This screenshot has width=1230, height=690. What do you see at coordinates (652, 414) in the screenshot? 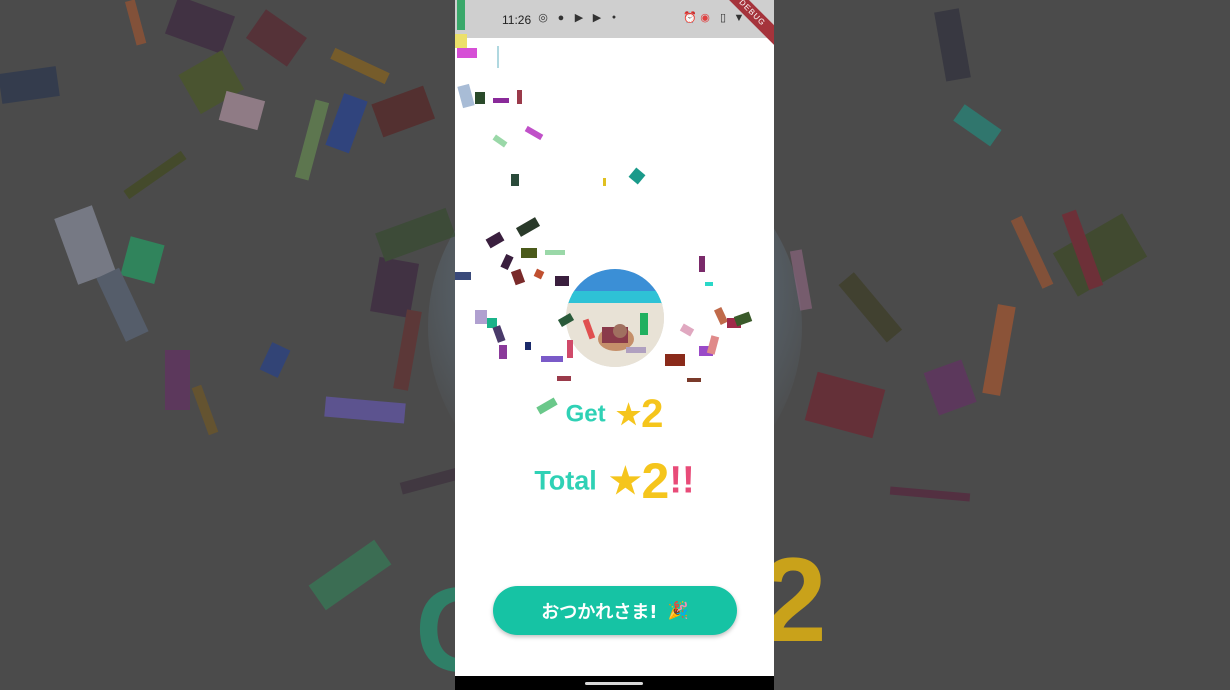
I see `get-count: 2` at bounding box center [652, 414].